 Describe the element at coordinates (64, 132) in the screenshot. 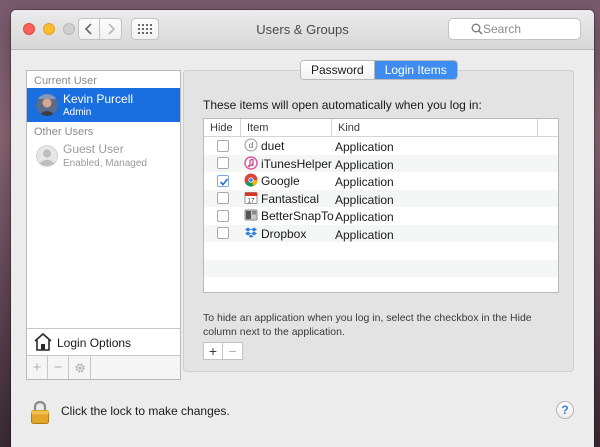

I see `other-users-header: Other Users` at that location.